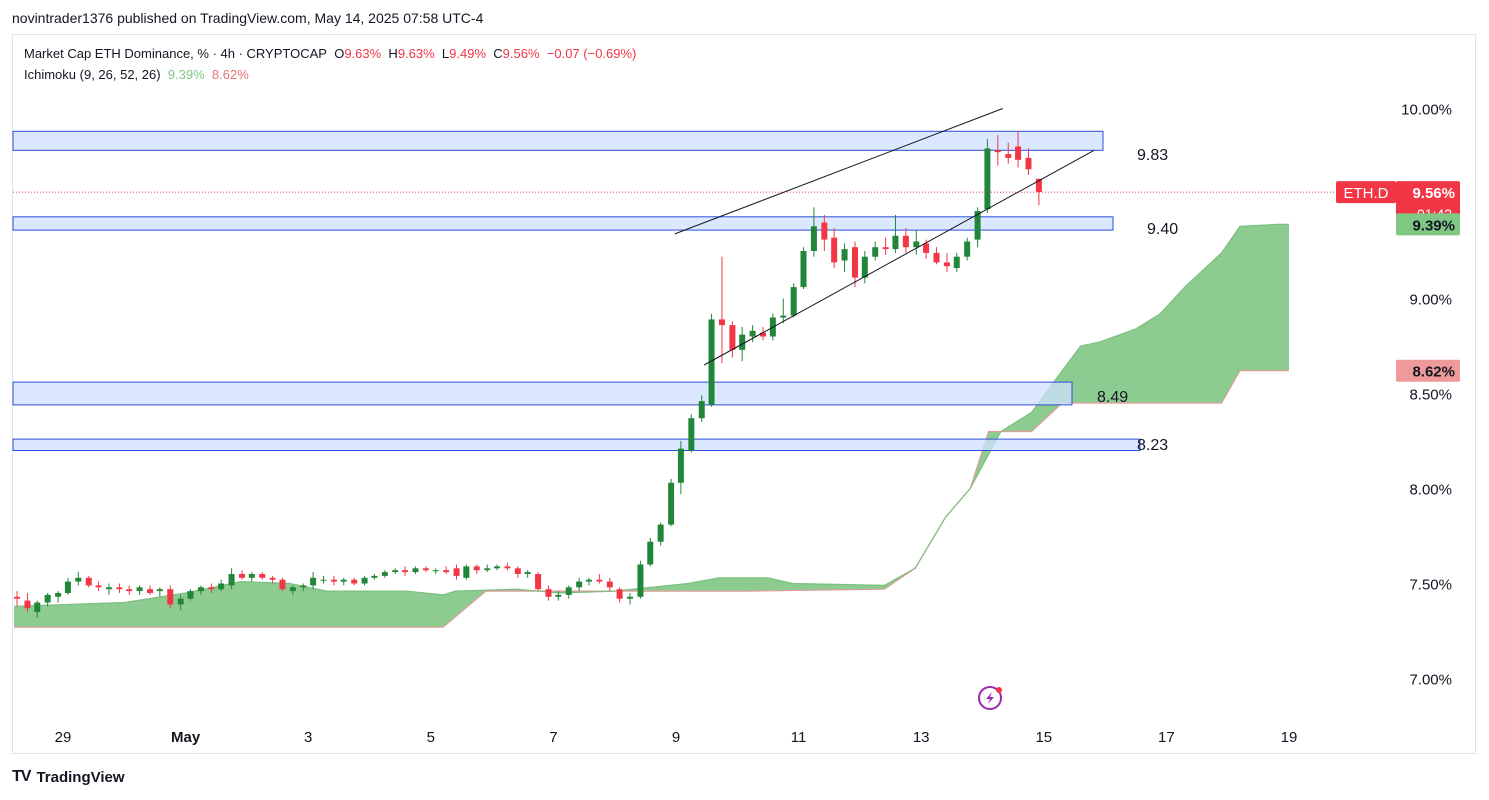  What do you see at coordinates (1430, 585) in the screenshot?
I see `y-tick-label: 7.50%` at bounding box center [1430, 585].